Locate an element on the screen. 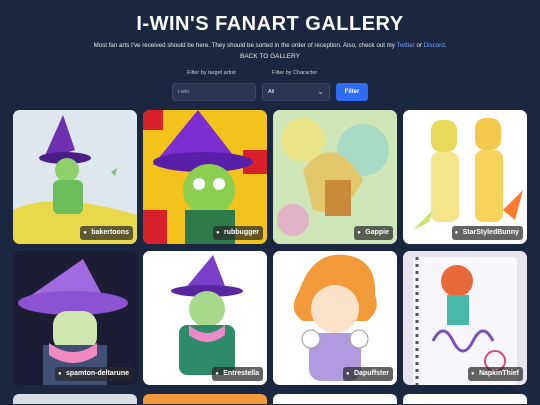 This screenshot has width=540, height=405. artist-tag: ● bakertoons is located at coordinates (106, 233).